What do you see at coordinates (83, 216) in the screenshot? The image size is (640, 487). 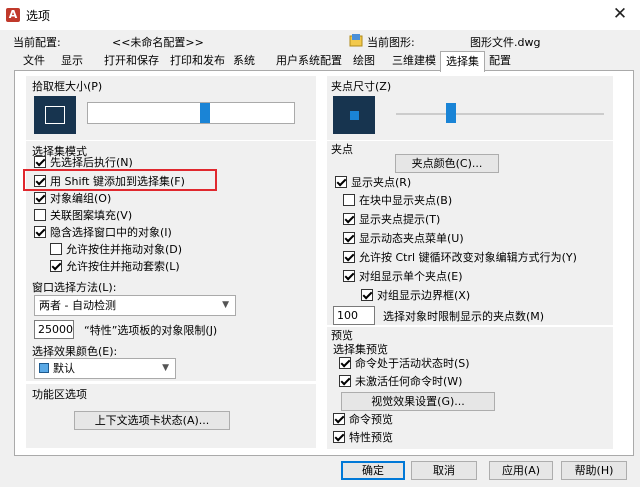 I see `associative-hatch-checkbox: 关联图案填充(V)` at bounding box center [83, 216].